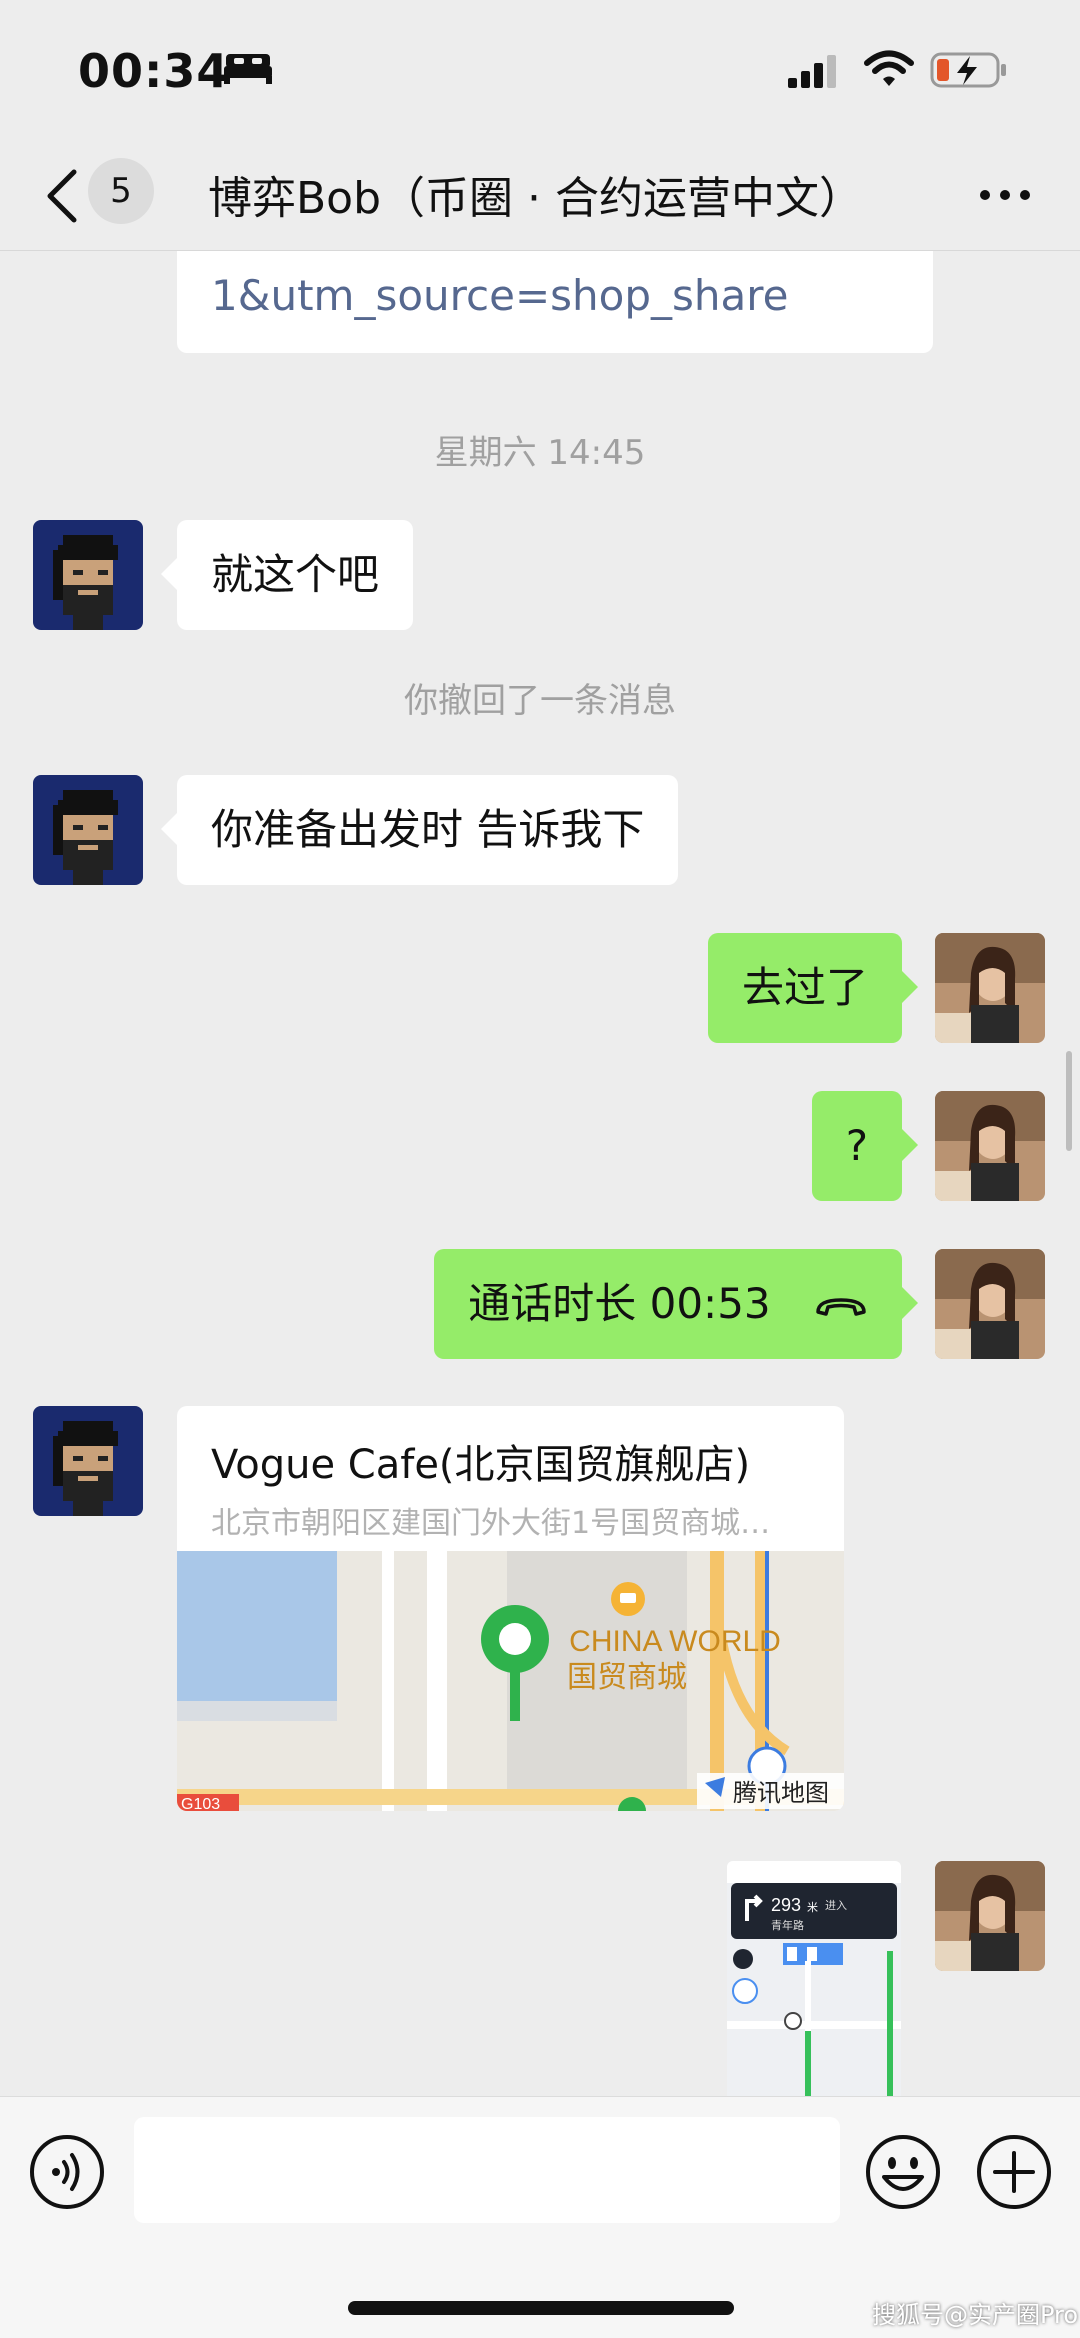  Describe the element at coordinates (1014, 2172) in the screenshot. I see `plus-icon` at that location.